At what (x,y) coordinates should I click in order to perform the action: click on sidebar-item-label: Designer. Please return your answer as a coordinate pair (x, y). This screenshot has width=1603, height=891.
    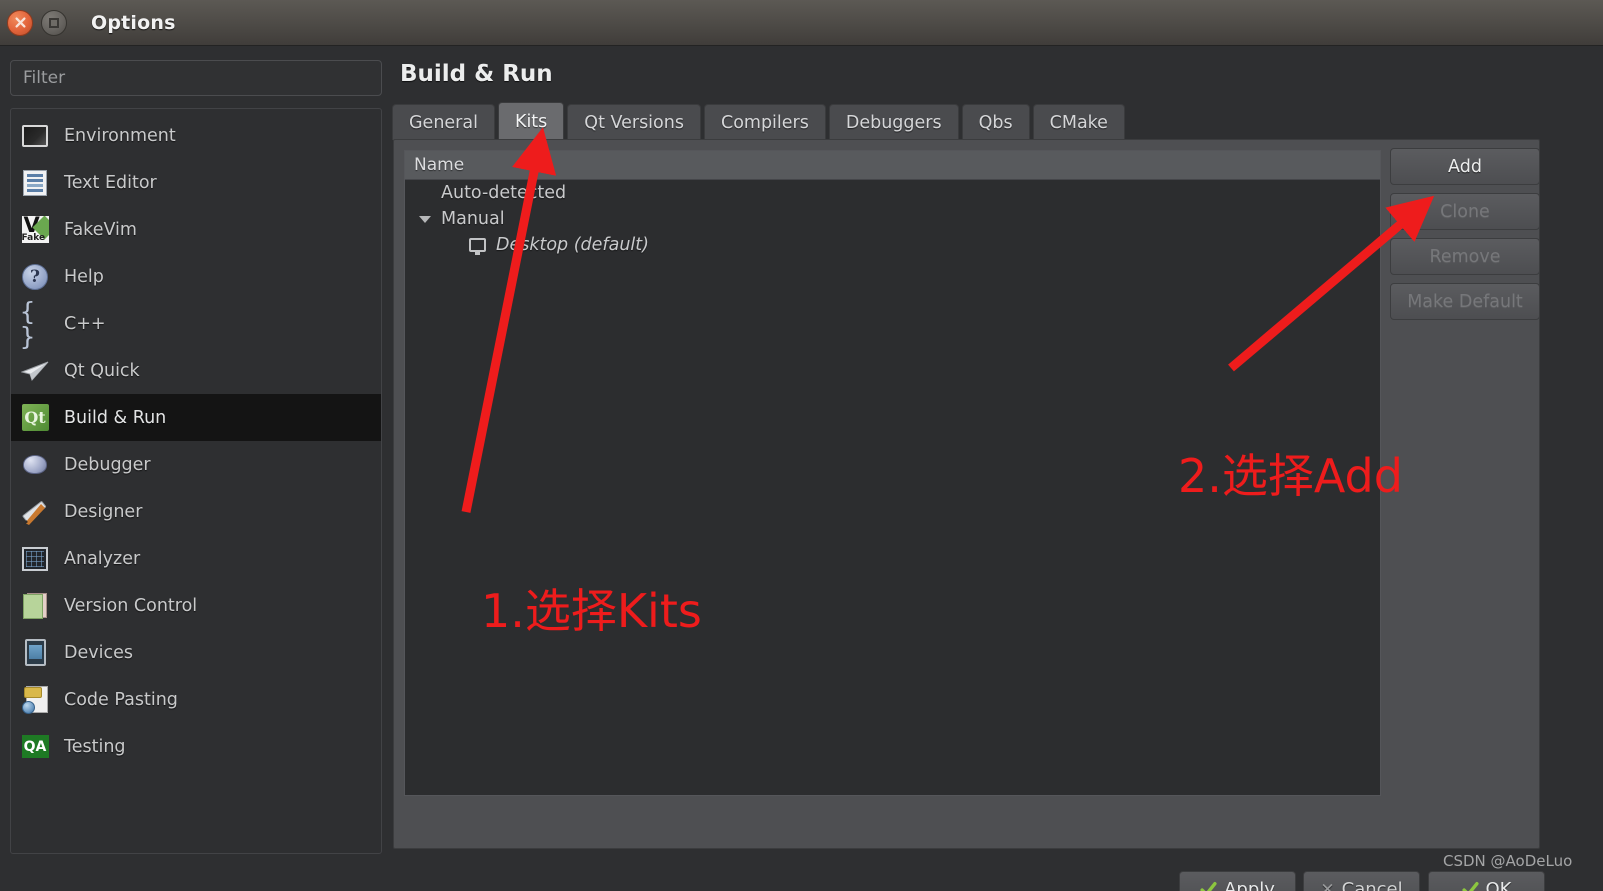
    Looking at the image, I should click on (103, 511).